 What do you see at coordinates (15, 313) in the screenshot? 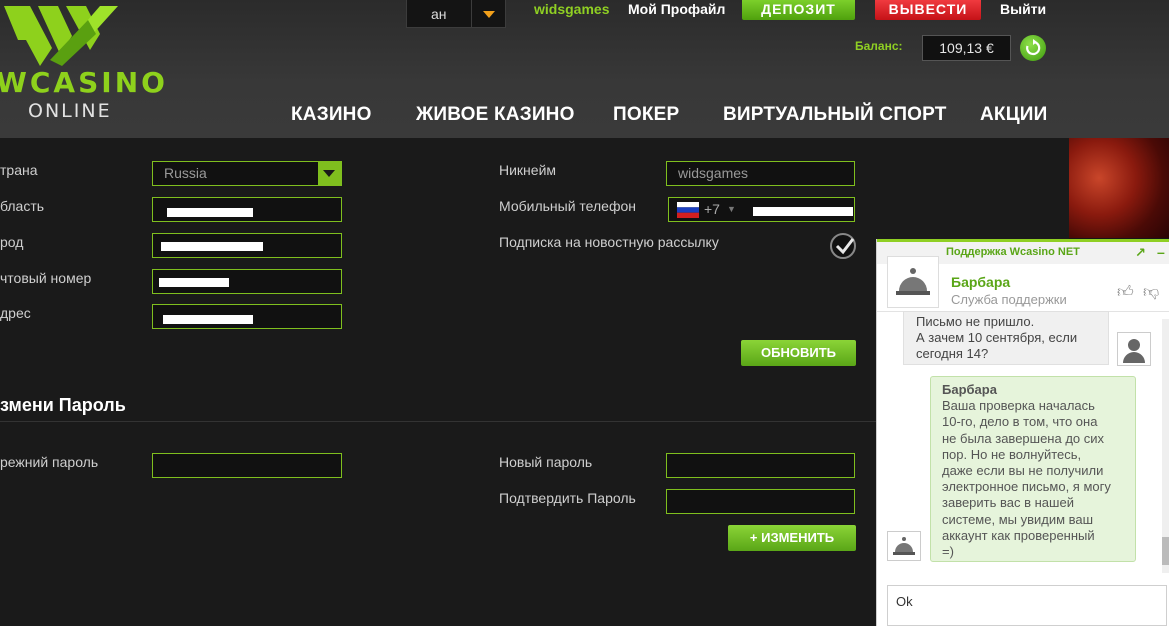
I see `address-label: дрес` at bounding box center [15, 313].